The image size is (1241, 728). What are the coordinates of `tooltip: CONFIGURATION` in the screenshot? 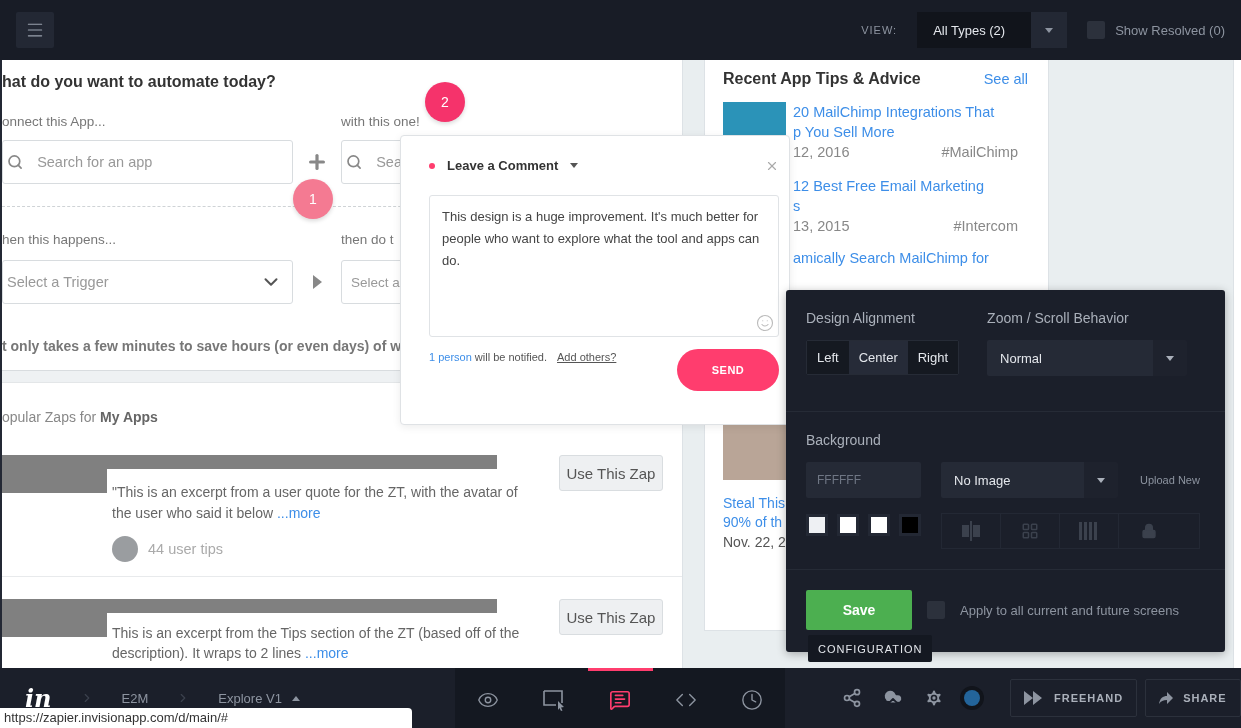 It's located at (870, 648).